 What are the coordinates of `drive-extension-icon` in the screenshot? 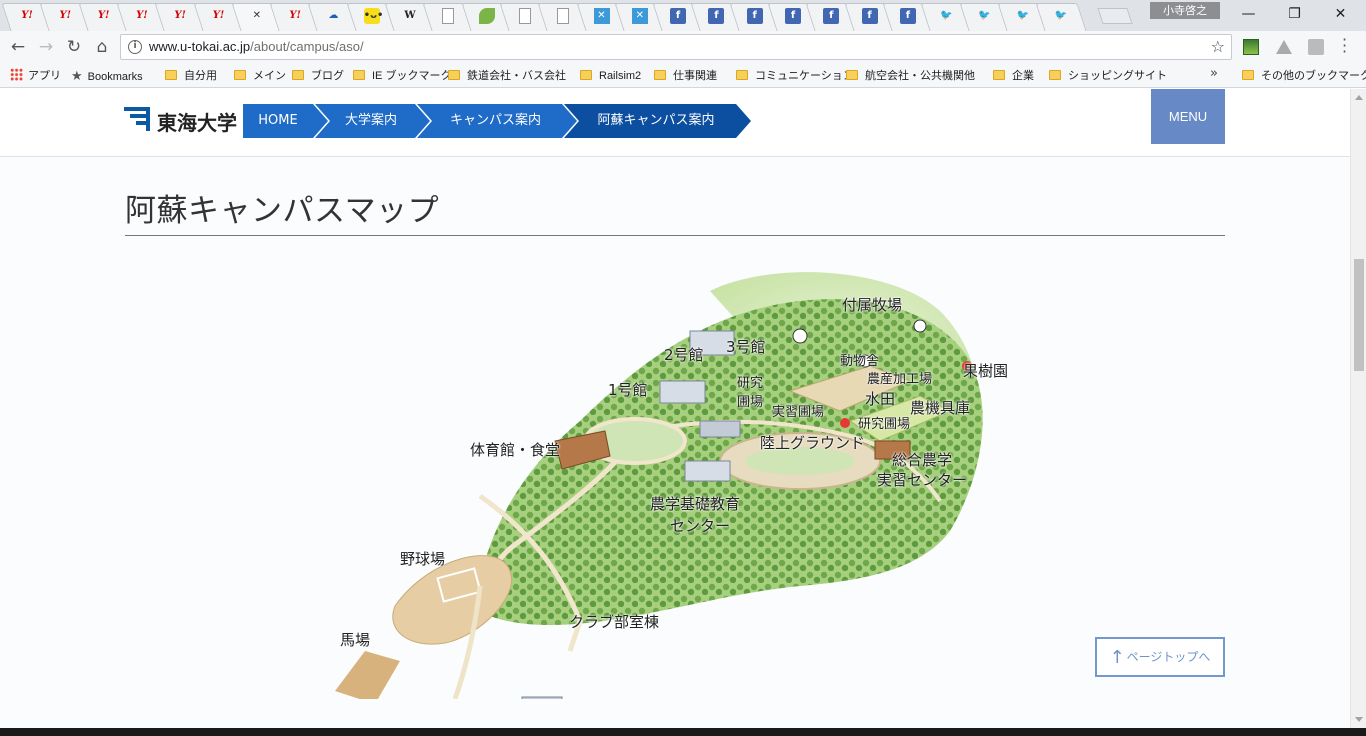 It's located at (1284, 47).